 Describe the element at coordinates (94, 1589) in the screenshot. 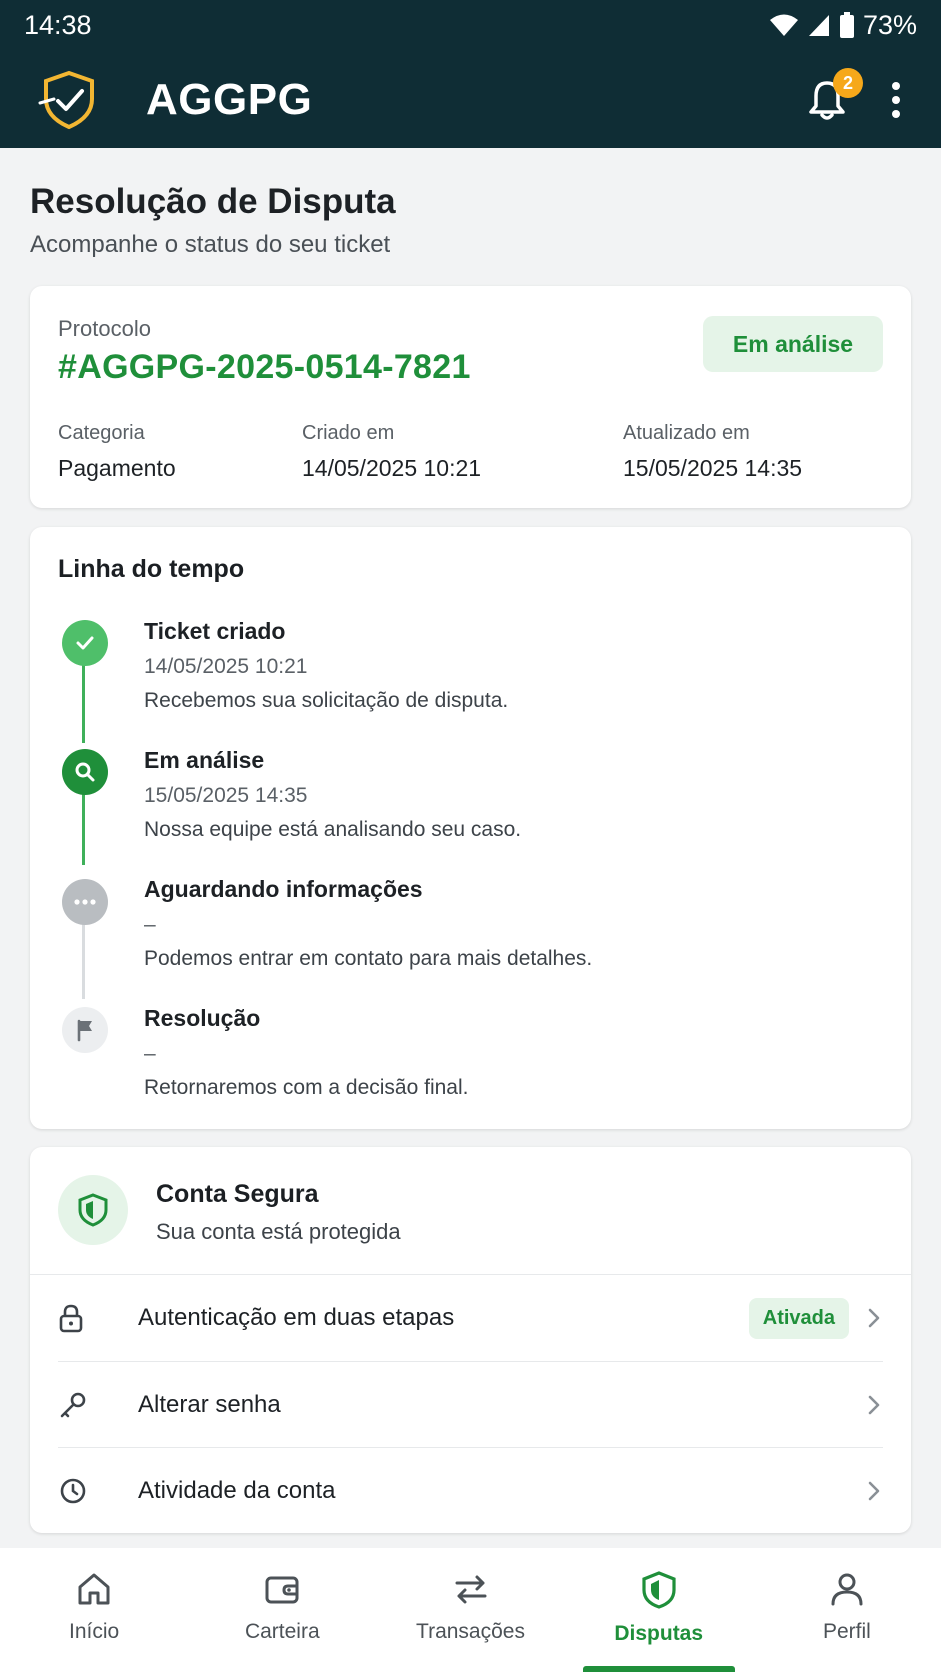

I see `home-icon` at that location.